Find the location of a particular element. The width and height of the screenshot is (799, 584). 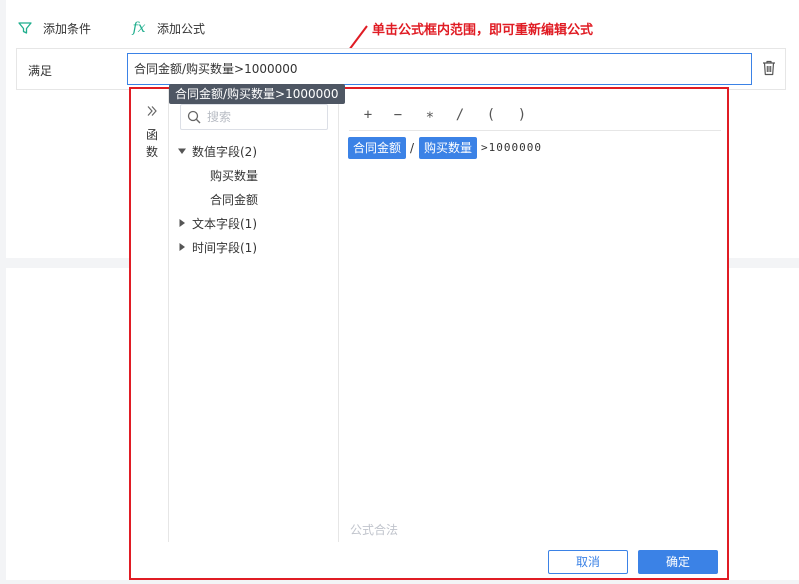

formula-tooltip: 合同金额/购买数量>1000000 is located at coordinates (257, 94).